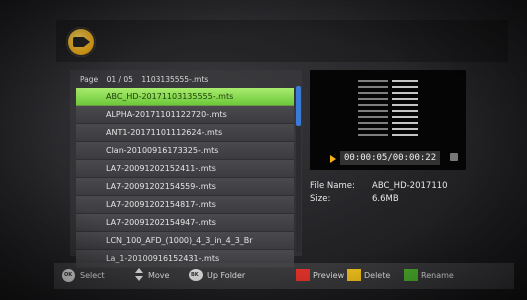  I want to click on credit-line, so click(388, 135).